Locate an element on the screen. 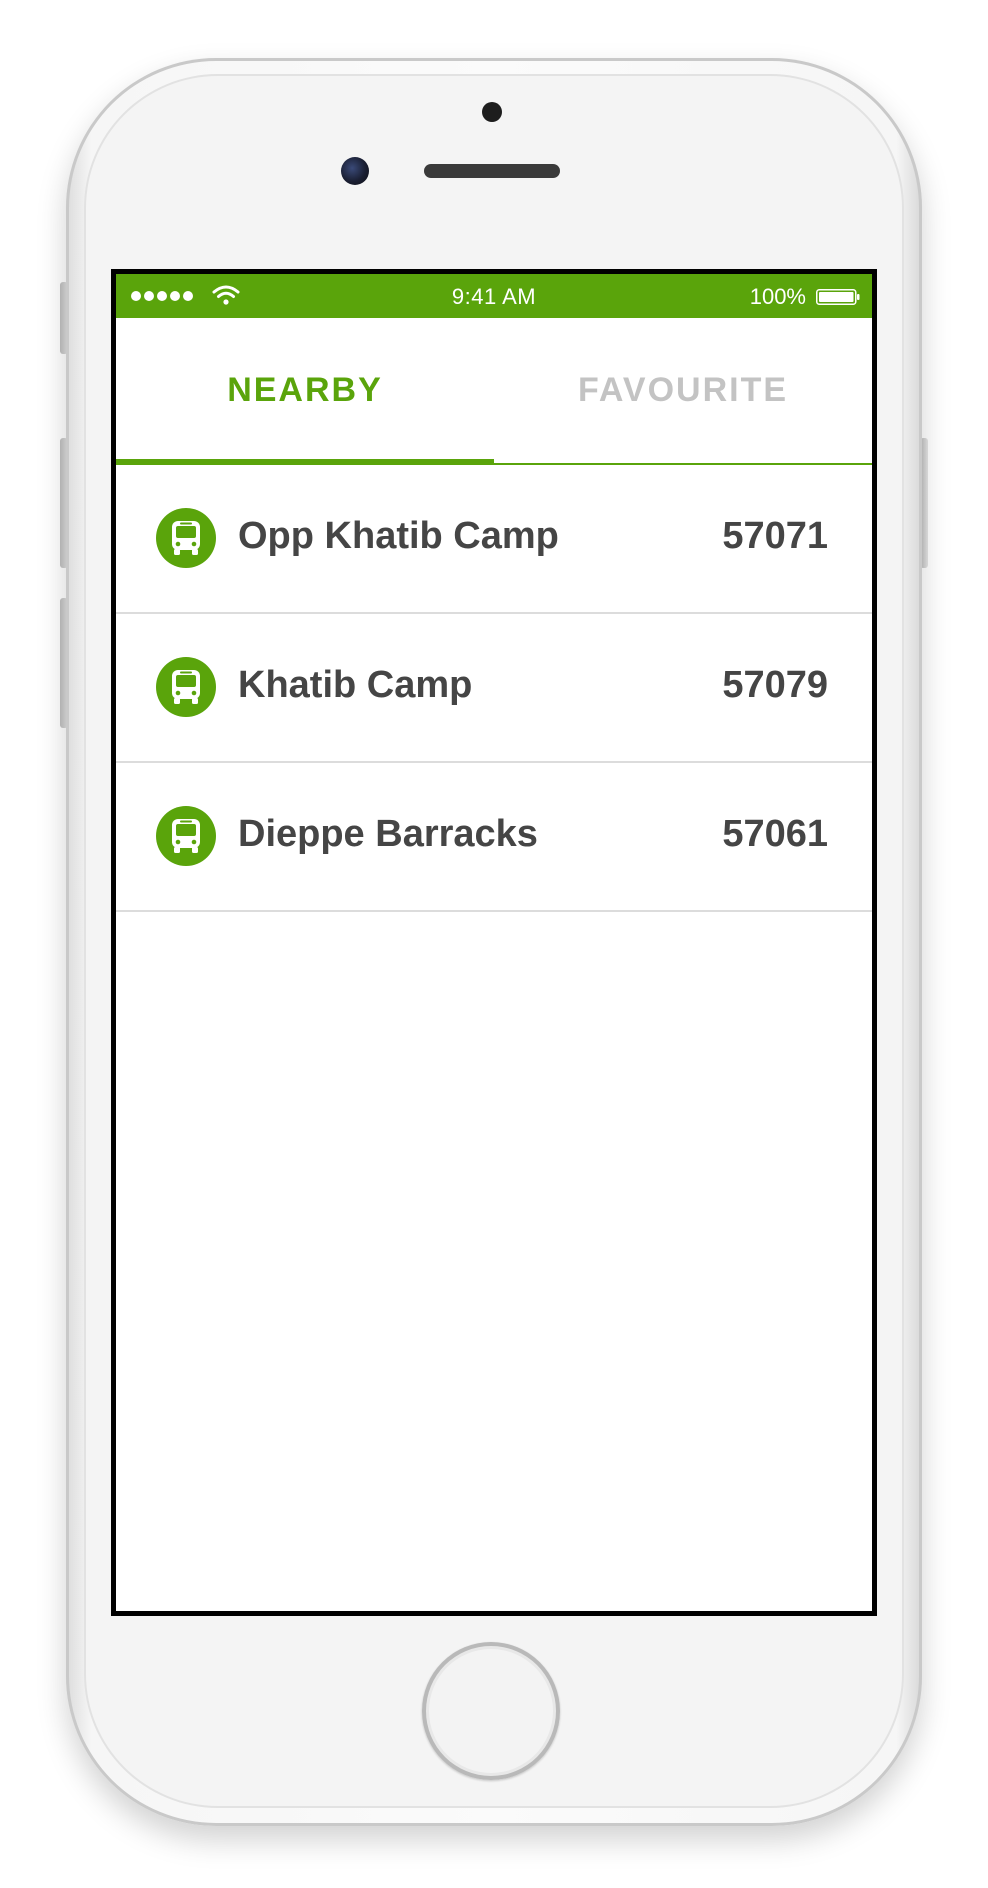  battery-icon is located at coordinates (838, 297).